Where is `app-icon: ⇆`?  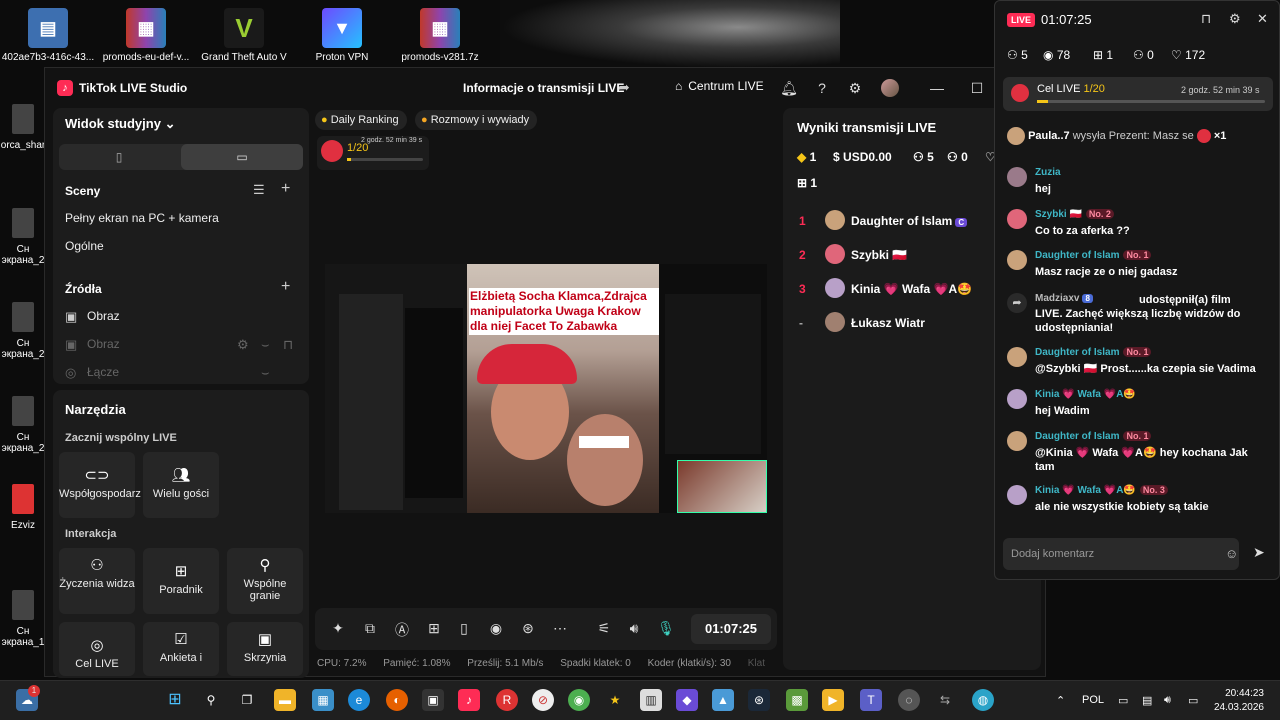
app-icon: ⇆ is located at coordinates (945, 700).